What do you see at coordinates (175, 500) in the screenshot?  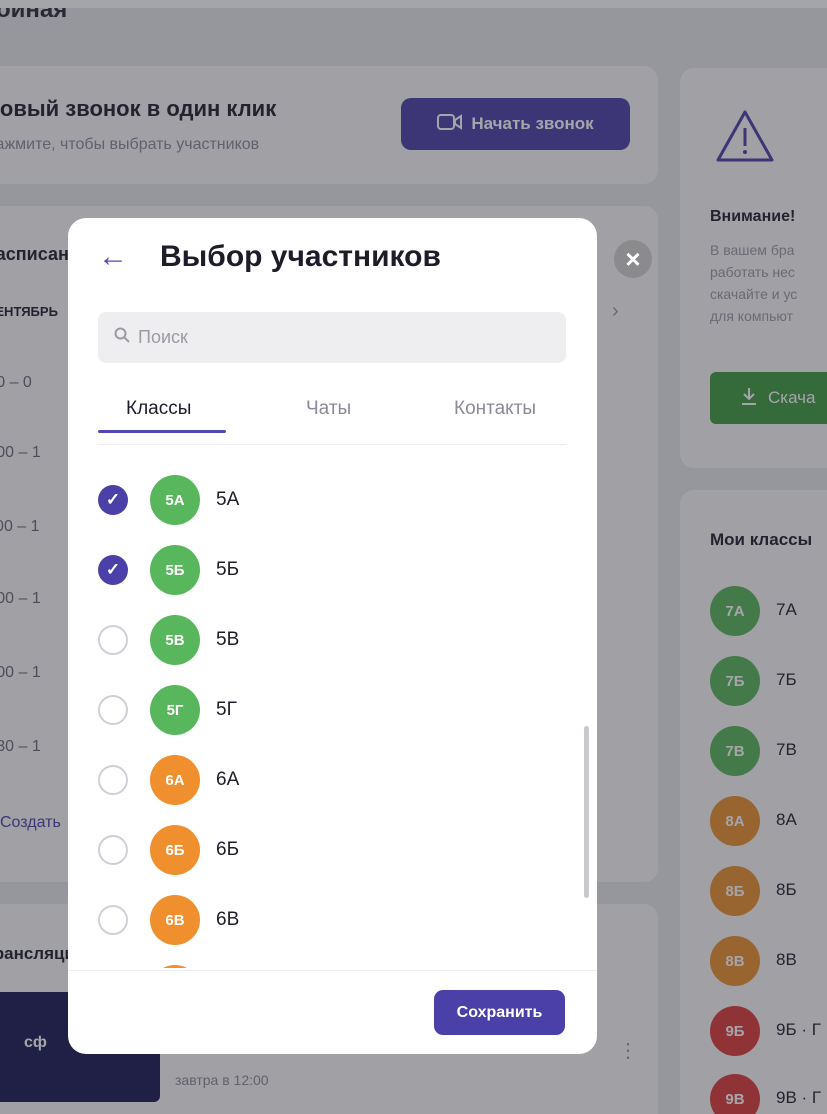 I see `class-avatar: 5А` at bounding box center [175, 500].